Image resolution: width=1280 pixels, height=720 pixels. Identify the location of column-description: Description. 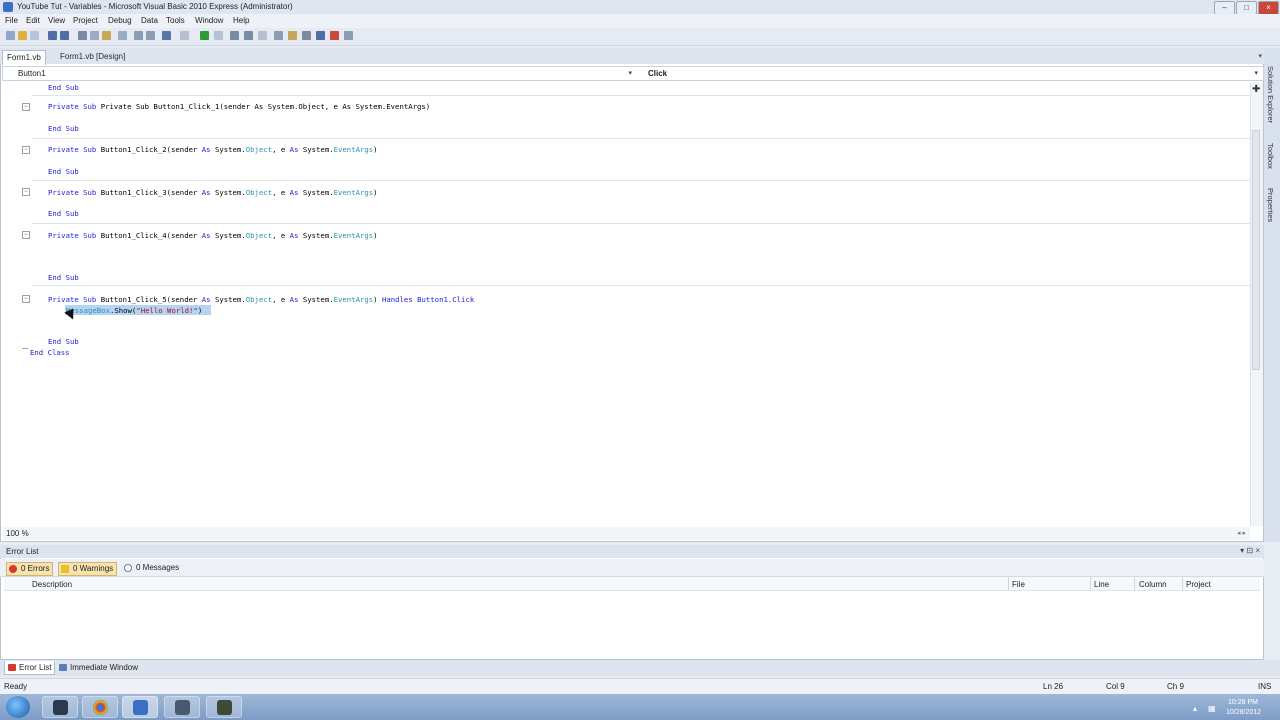
(52, 584).